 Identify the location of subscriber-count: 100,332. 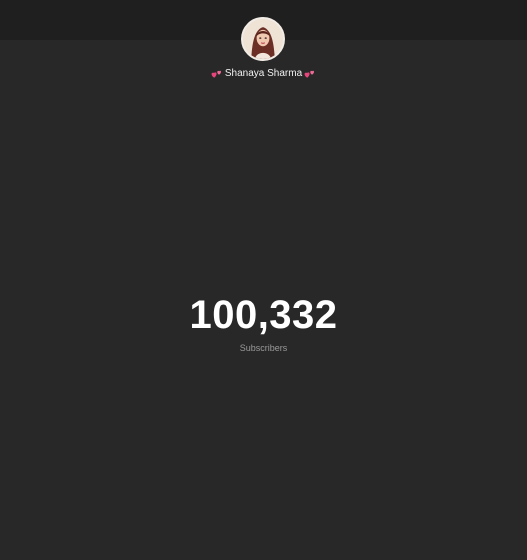
(263, 315).